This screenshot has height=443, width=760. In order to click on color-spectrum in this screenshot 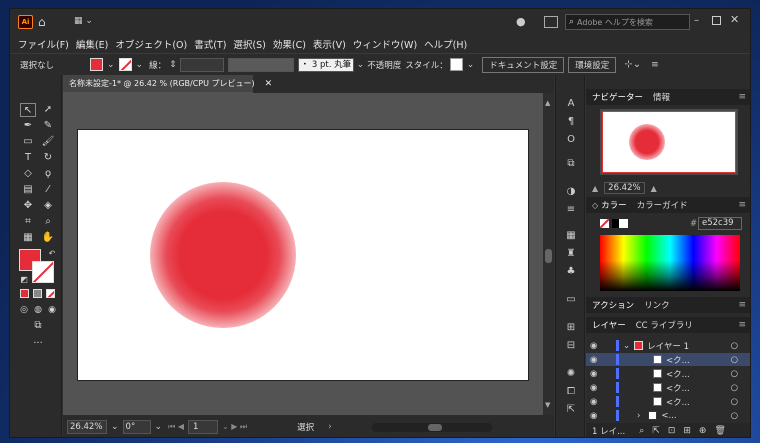, I will do `click(670, 263)`.